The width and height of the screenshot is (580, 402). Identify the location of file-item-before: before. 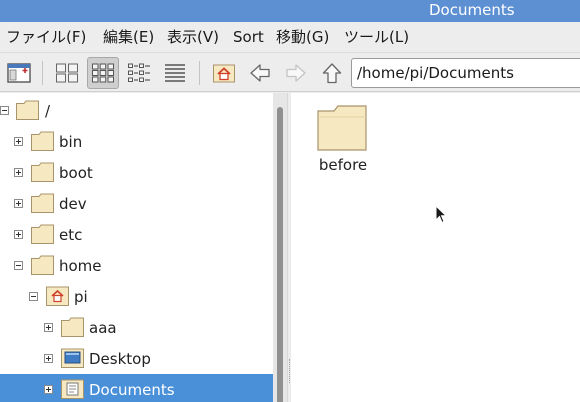
(343, 139).